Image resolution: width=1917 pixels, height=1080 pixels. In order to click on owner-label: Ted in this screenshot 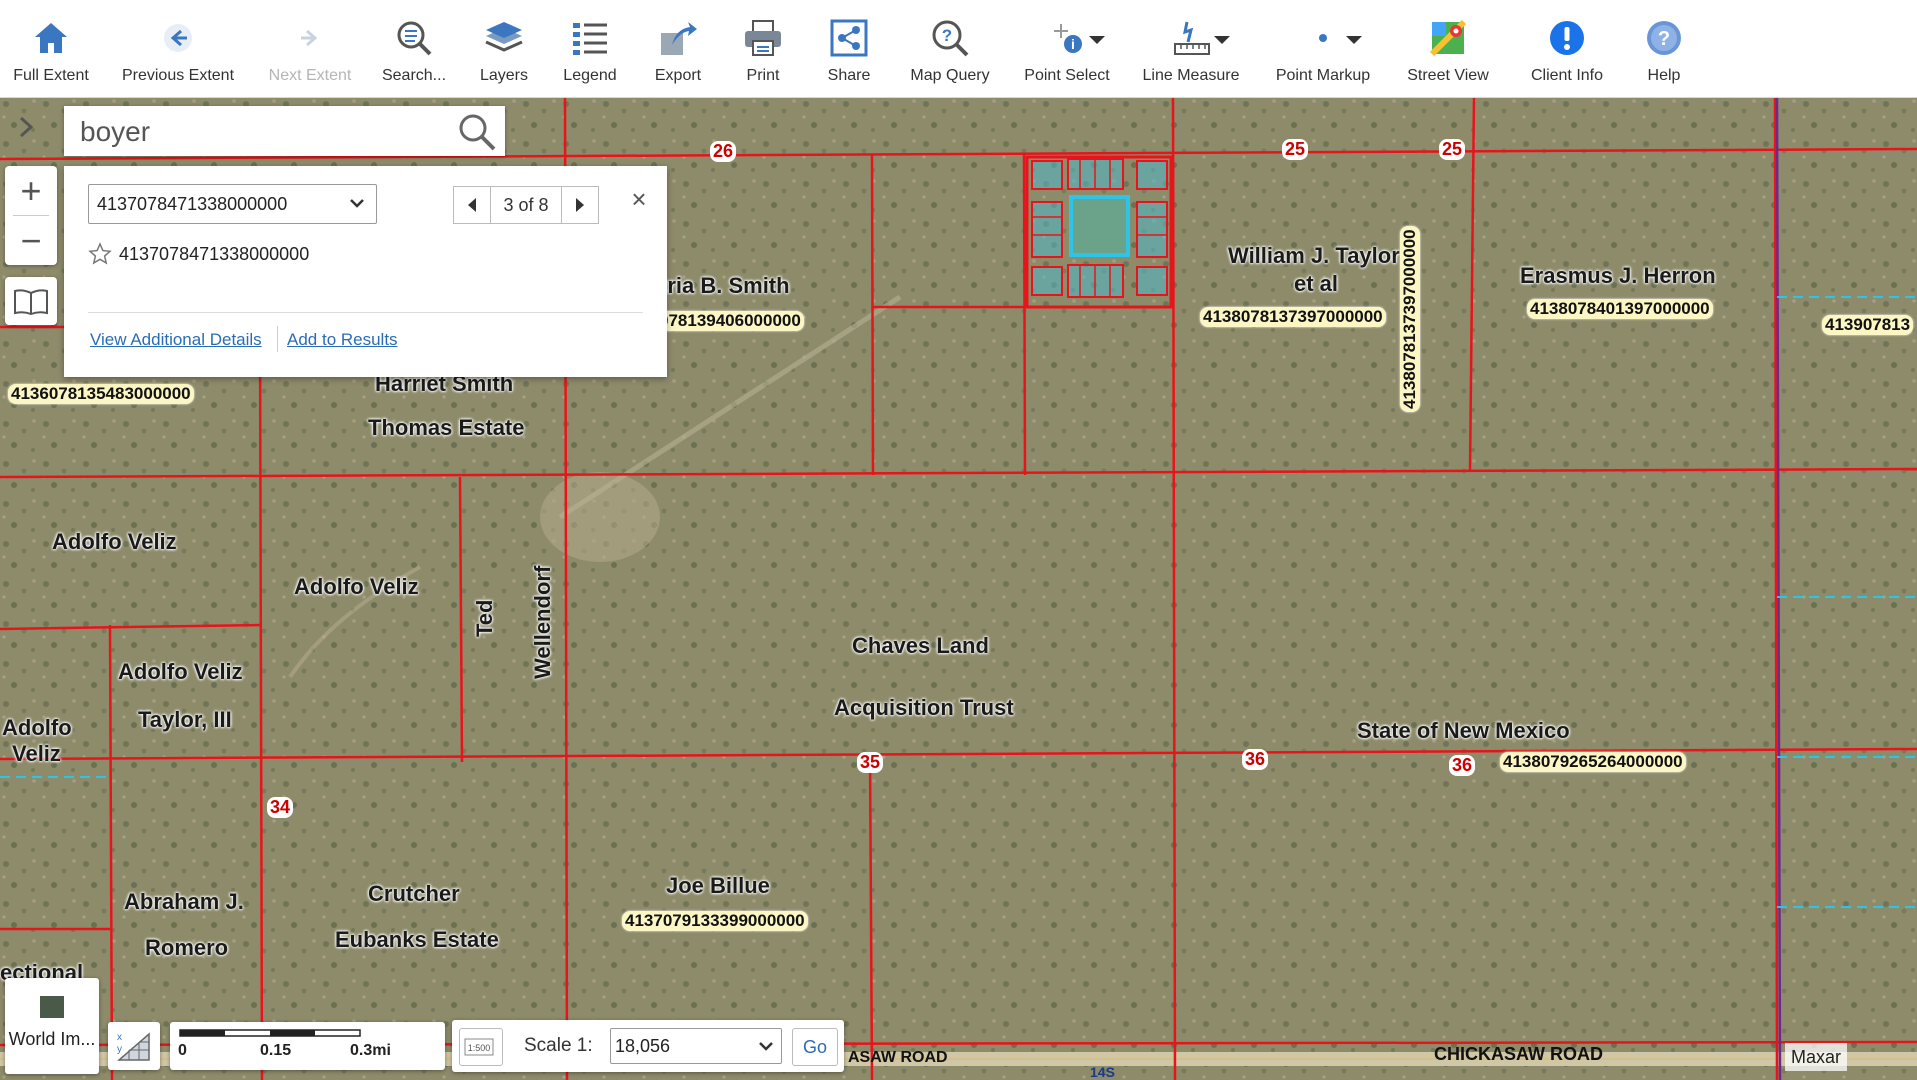, I will do `click(484, 618)`.